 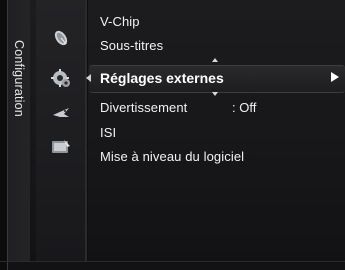 What do you see at coordinates (19, 78) in the screenshot?
I see `side-menu-title: Configuration` at bounding box center [19, 78].